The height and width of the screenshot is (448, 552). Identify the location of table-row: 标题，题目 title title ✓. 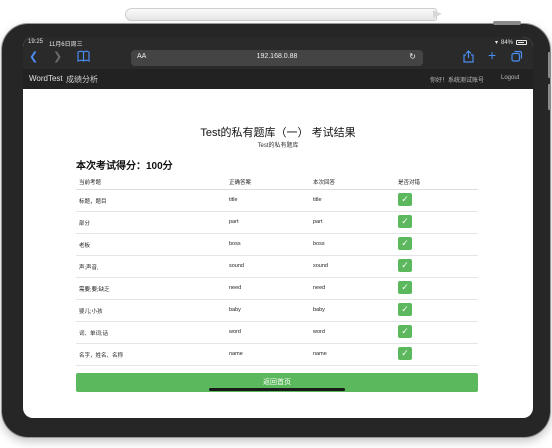
(277, 201).